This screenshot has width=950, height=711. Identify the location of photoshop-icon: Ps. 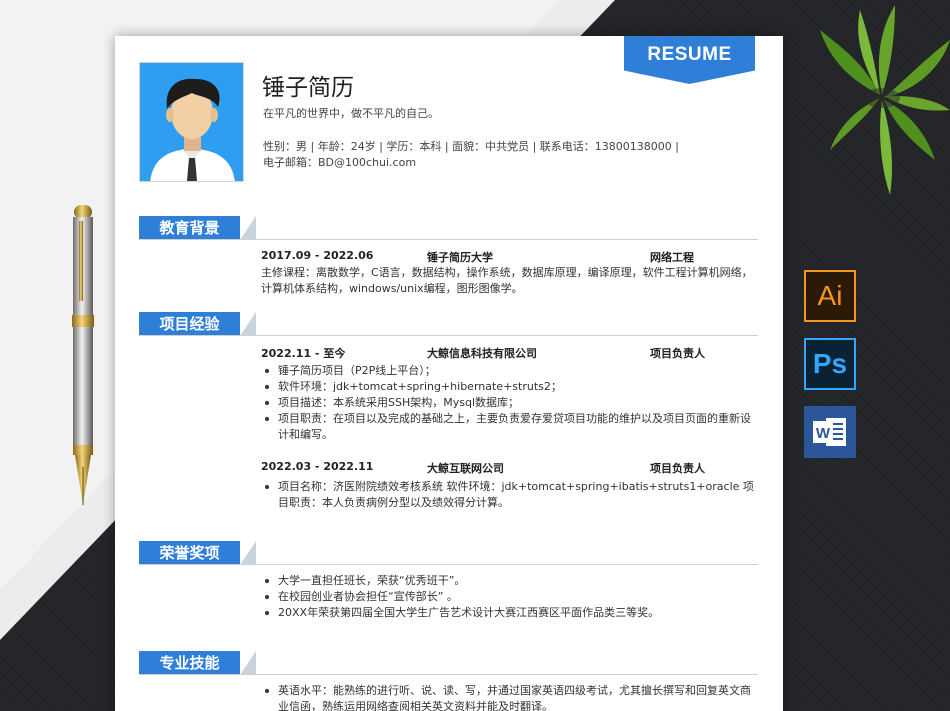
(830, 364).